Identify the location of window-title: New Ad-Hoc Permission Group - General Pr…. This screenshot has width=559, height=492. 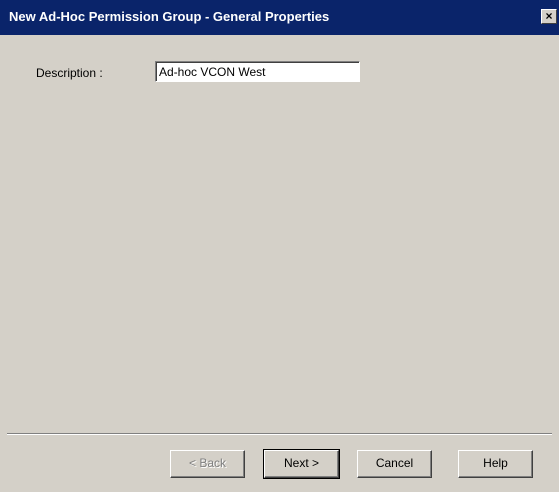
(169, 16).